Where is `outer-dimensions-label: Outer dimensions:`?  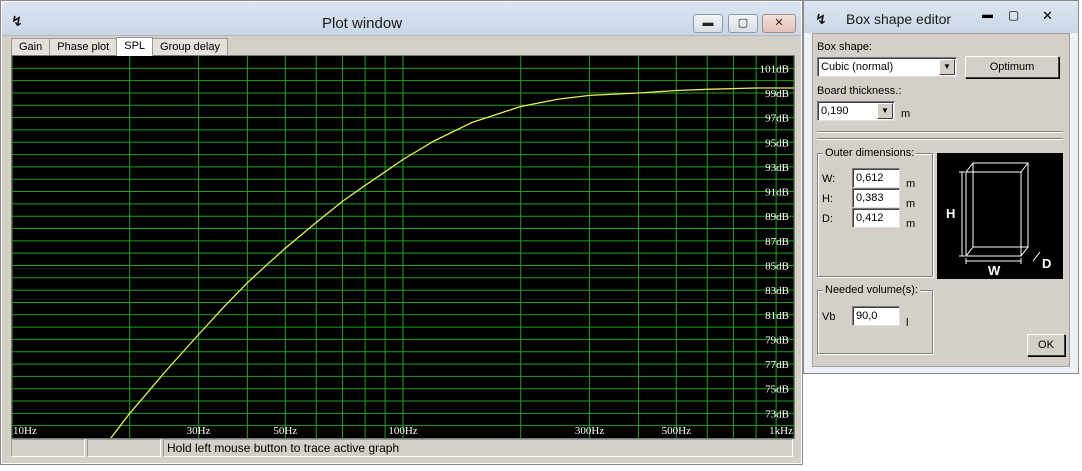
outer-dimensions-label: Outer dimensions: is located at coordinates (870, 153).